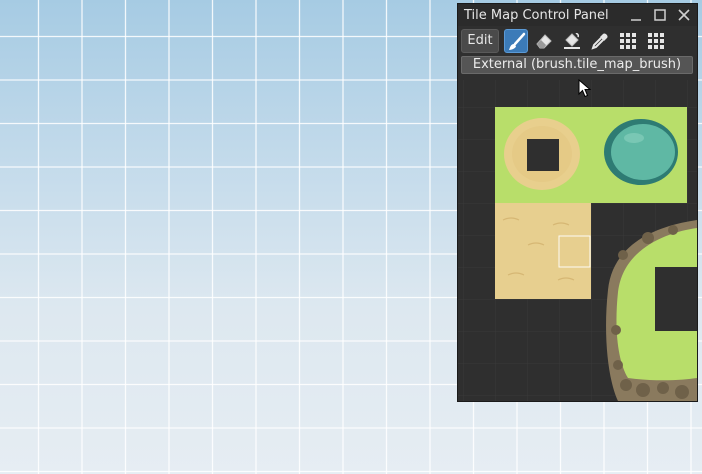 The height and width of the screenshot is (474, 702). What do you see at coordinates (636, 15) in the screenshot?
I see `minimize-button` at bounding box center [636, 15].